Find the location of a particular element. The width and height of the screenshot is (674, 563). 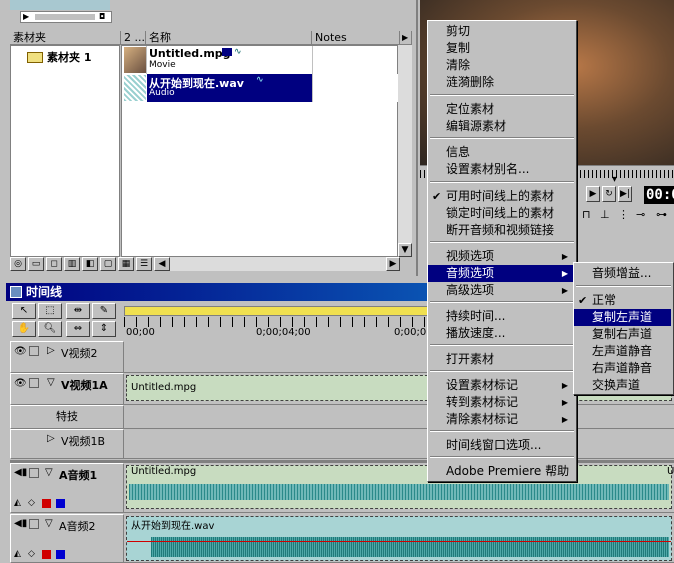

header-bin: 素材夹 is located at coordinates (65, 38).